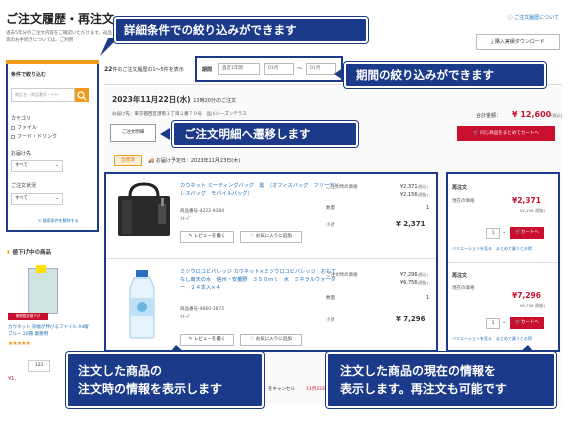 The image size is (567, 422). I want to click on callout-detail: ご注文明細へ遷移します, so click(265, 134).